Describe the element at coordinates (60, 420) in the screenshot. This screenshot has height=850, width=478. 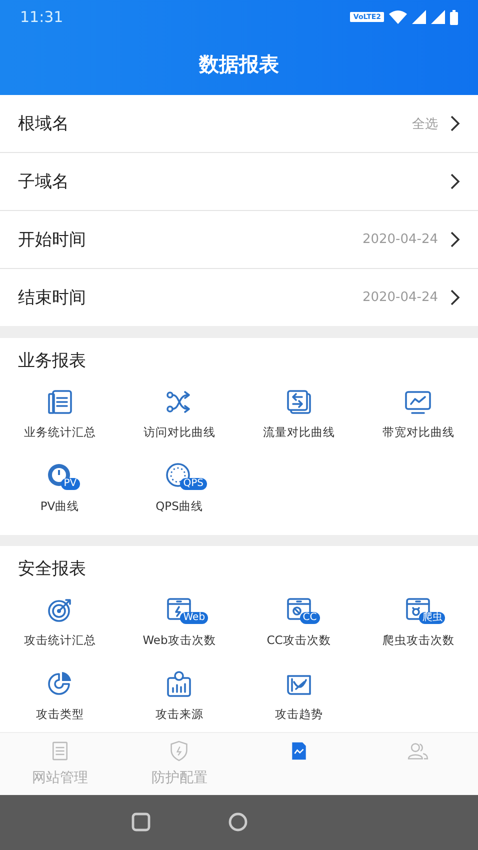
I see `report-item: 业务统计汇总` at that location.